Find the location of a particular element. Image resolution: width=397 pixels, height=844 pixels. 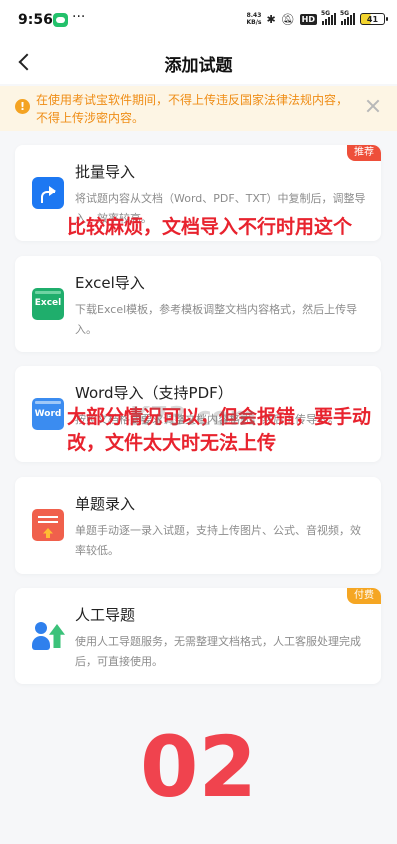

network-speed: 8.43 KB/s is located at coordinates (253, 19).